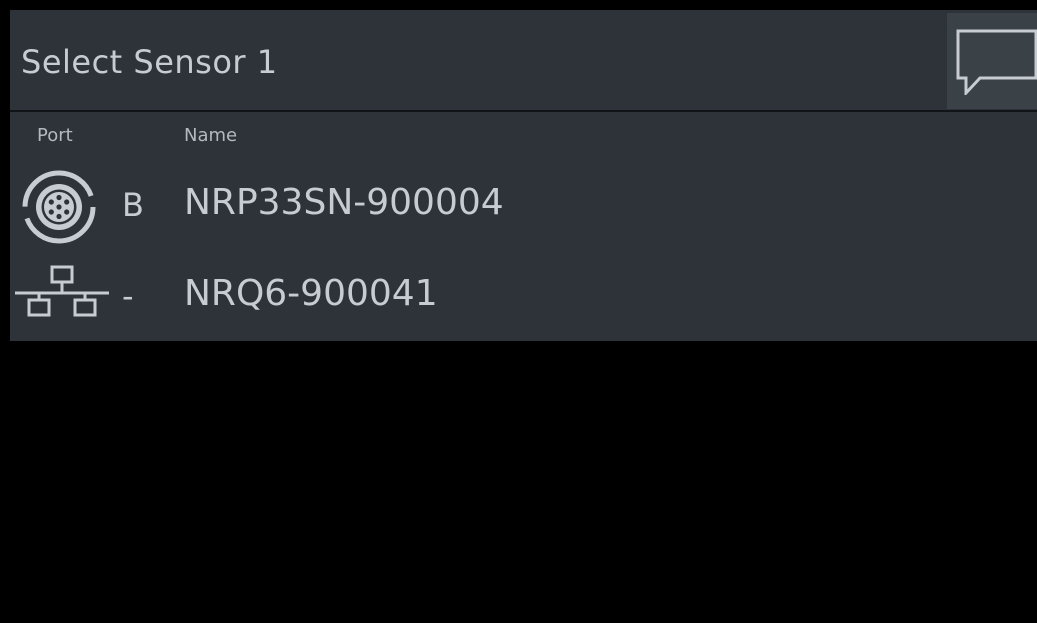 The image size is (1037, 623). I want to click on sensor-row: - NRQ6-900041, so click(523, 298).